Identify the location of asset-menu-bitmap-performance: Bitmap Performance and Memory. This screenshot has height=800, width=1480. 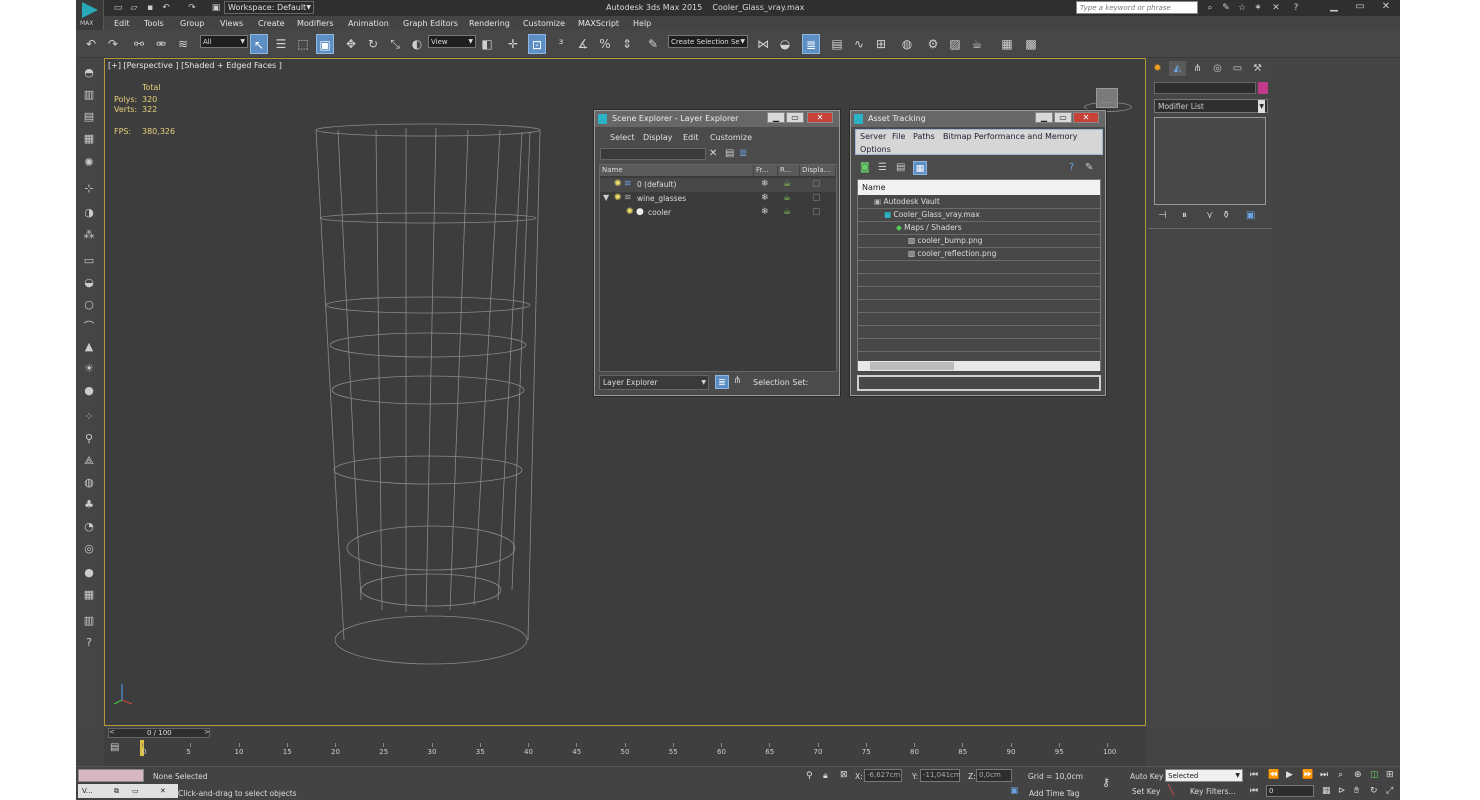
(1010, 136).